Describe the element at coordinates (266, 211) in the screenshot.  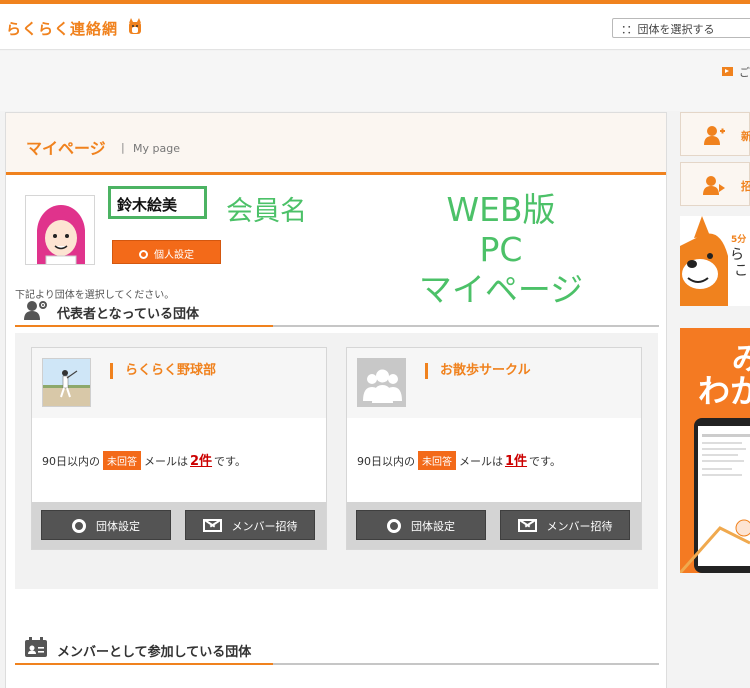
I see `annotation-member-name: 会員名` at that location.